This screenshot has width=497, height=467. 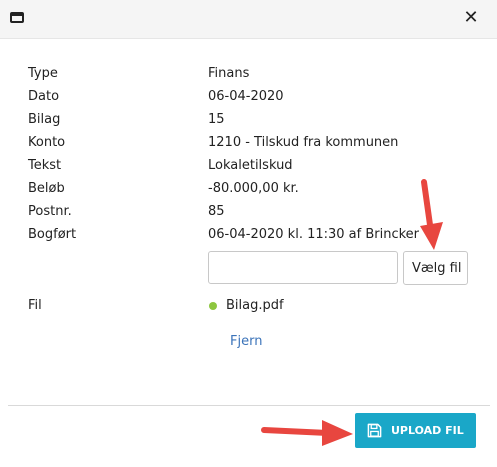 I want to click on detail-row-type: Type Finans, so click(x=248, y=74).